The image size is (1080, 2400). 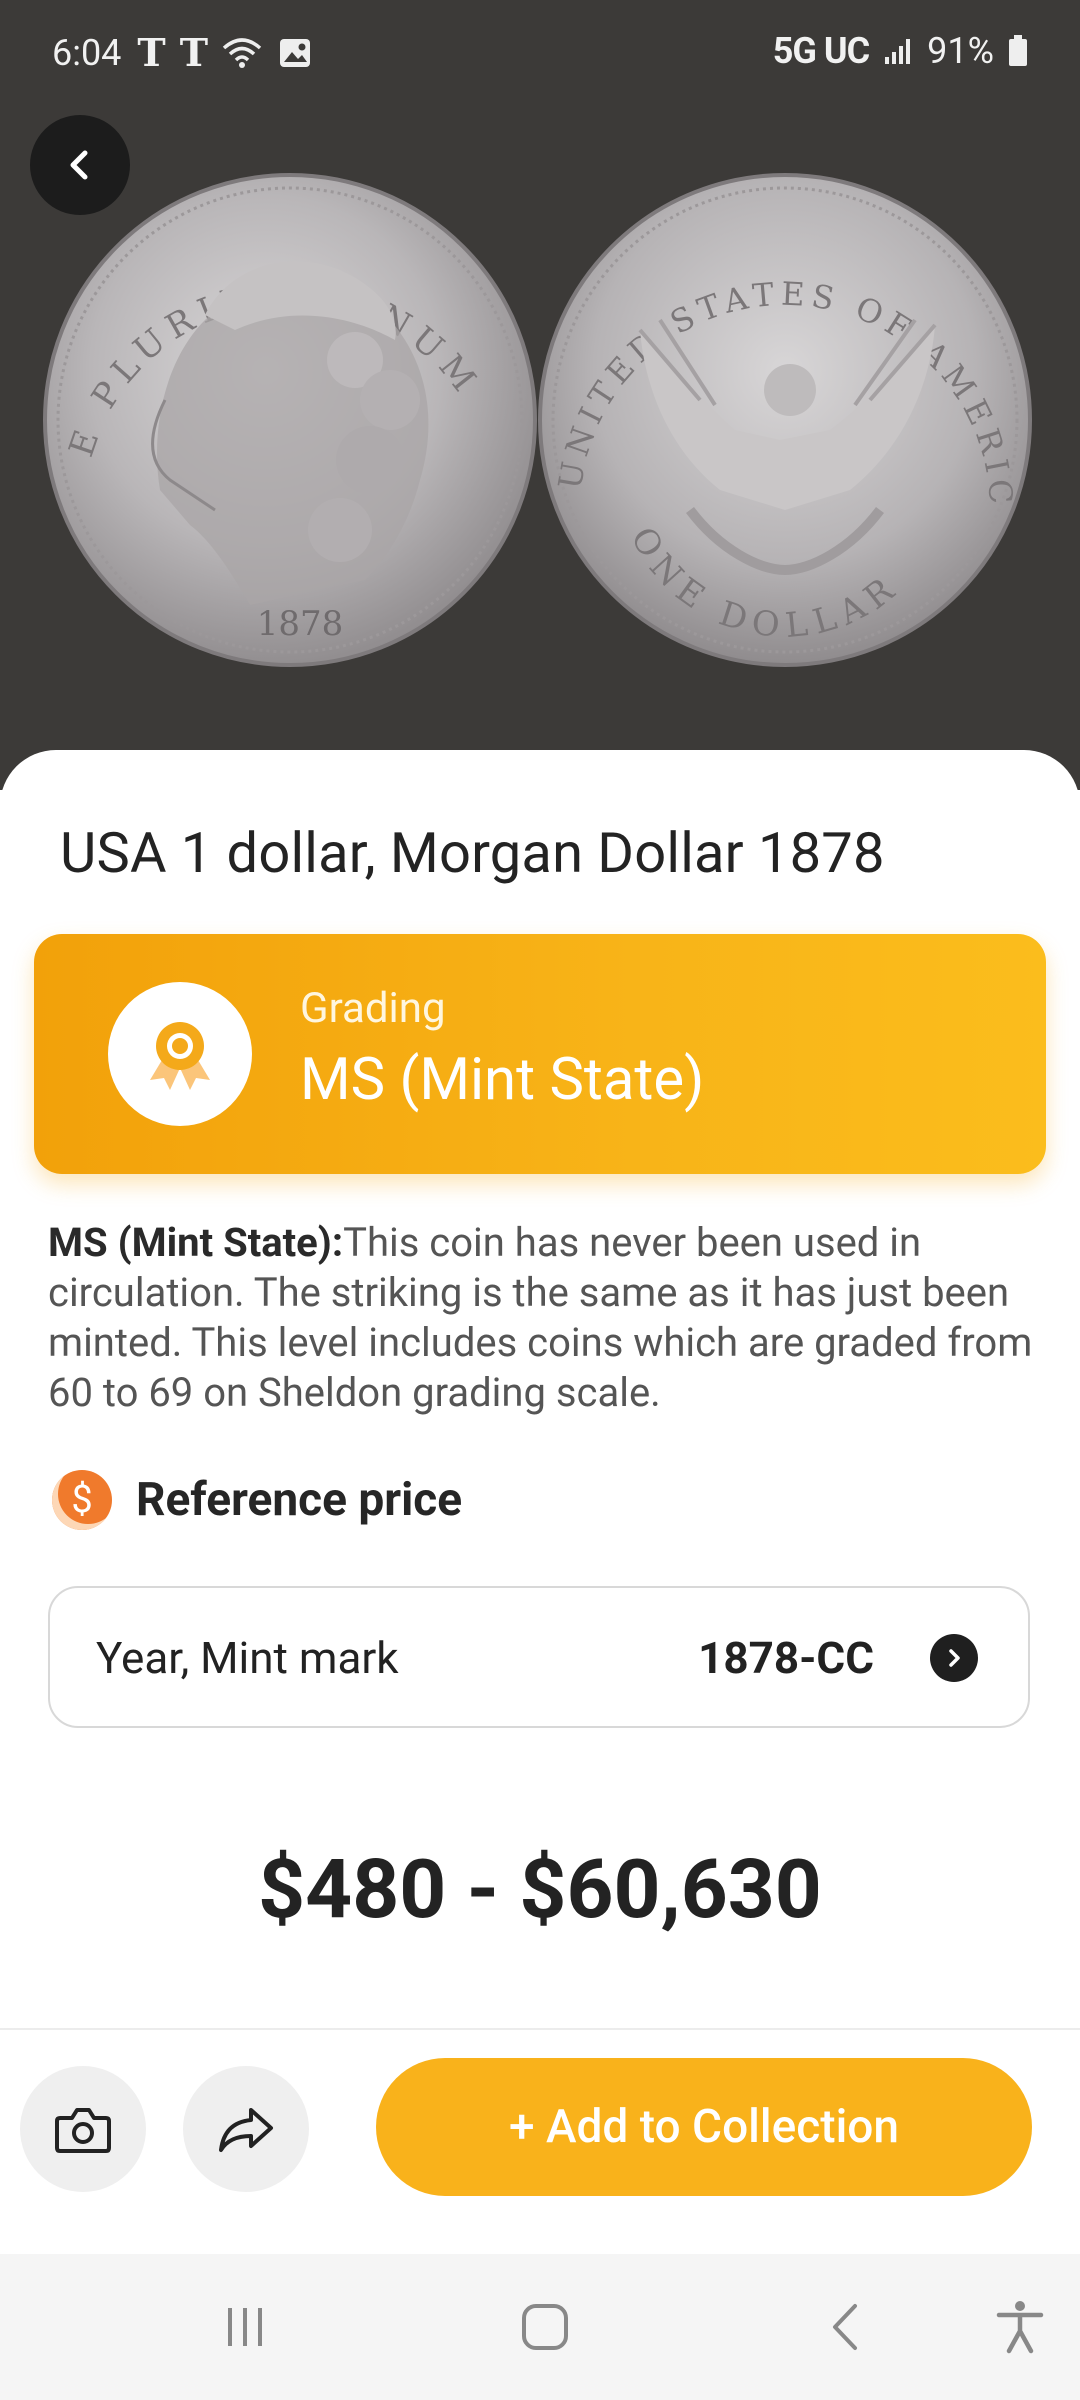 I want to click on accessibility-icon, so click(x=1020, y=2327).